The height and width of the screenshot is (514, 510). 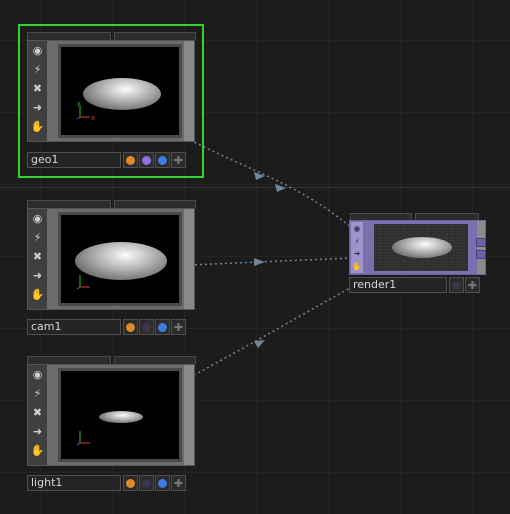 I want to click on node-viewer: x y, so click(x=120, y=91).